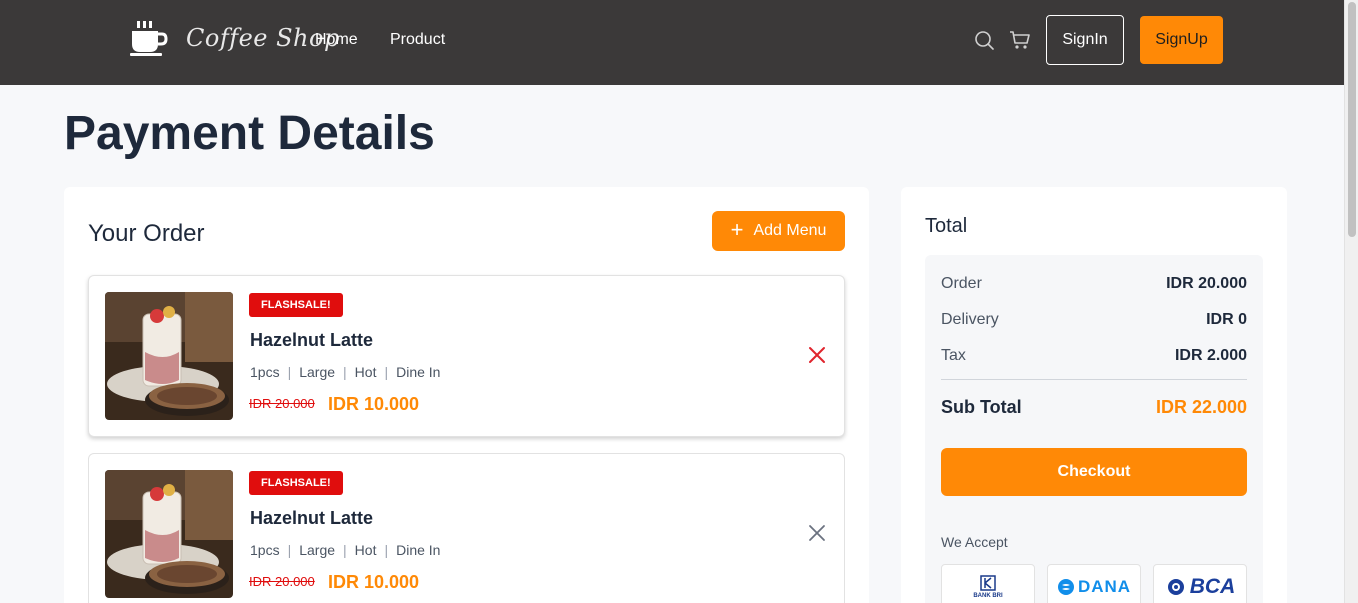 This screenshot has width=1358, height=603. Describe the element at coordinates (1065, 586) in the screenshot. I see `dana-icon` at that location.